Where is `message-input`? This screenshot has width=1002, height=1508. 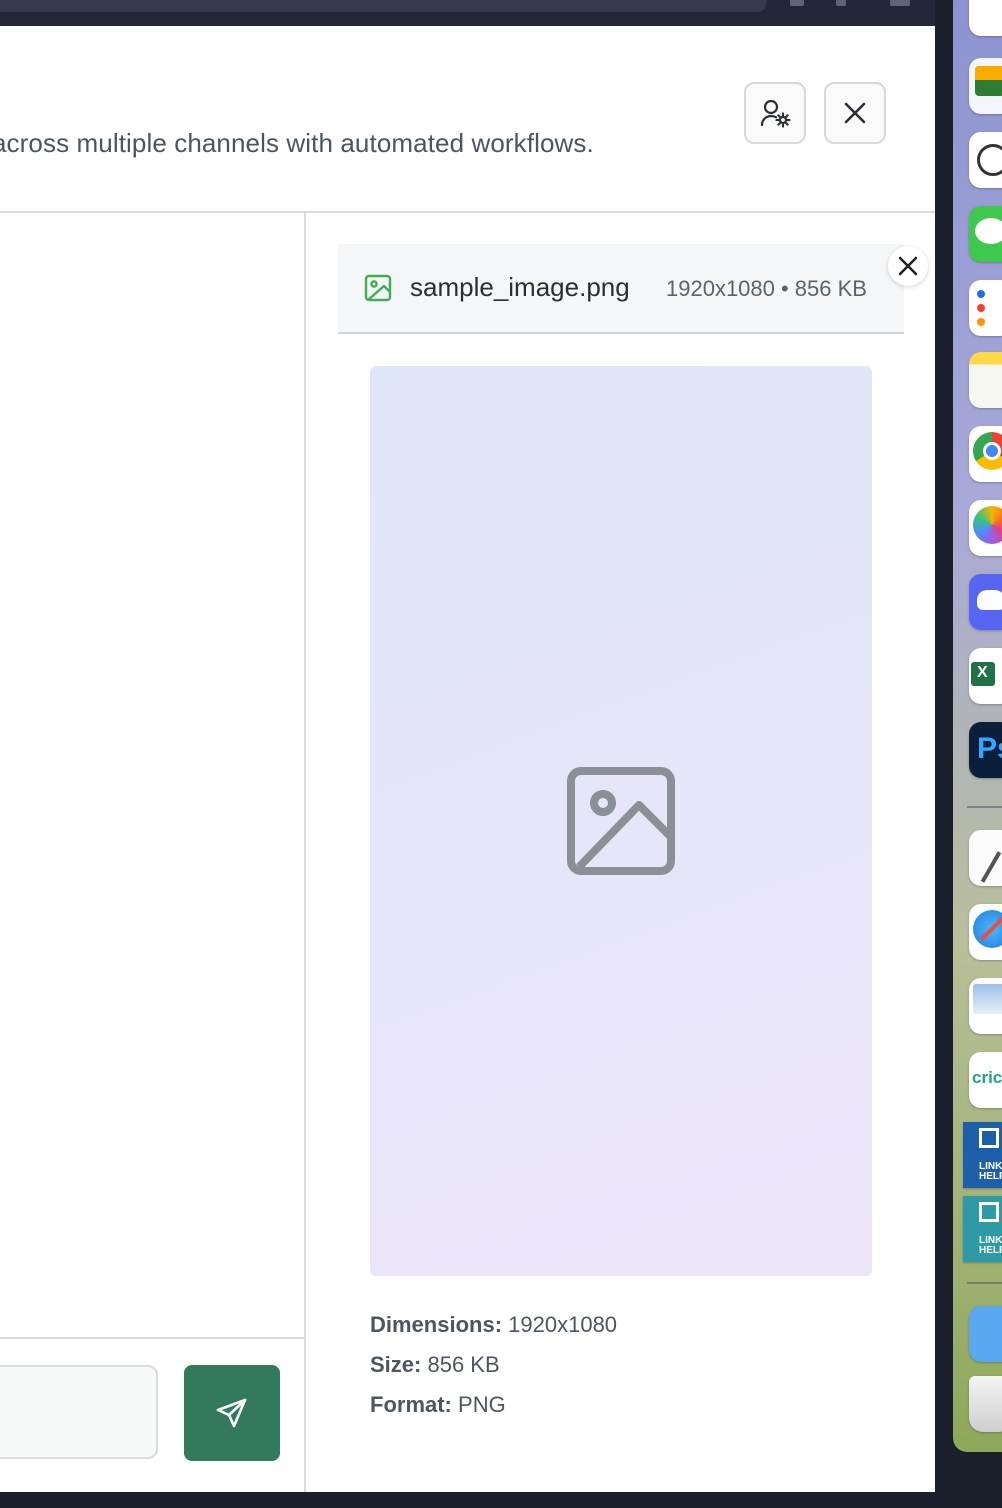 message-input is located at coordinates (79, 1412).